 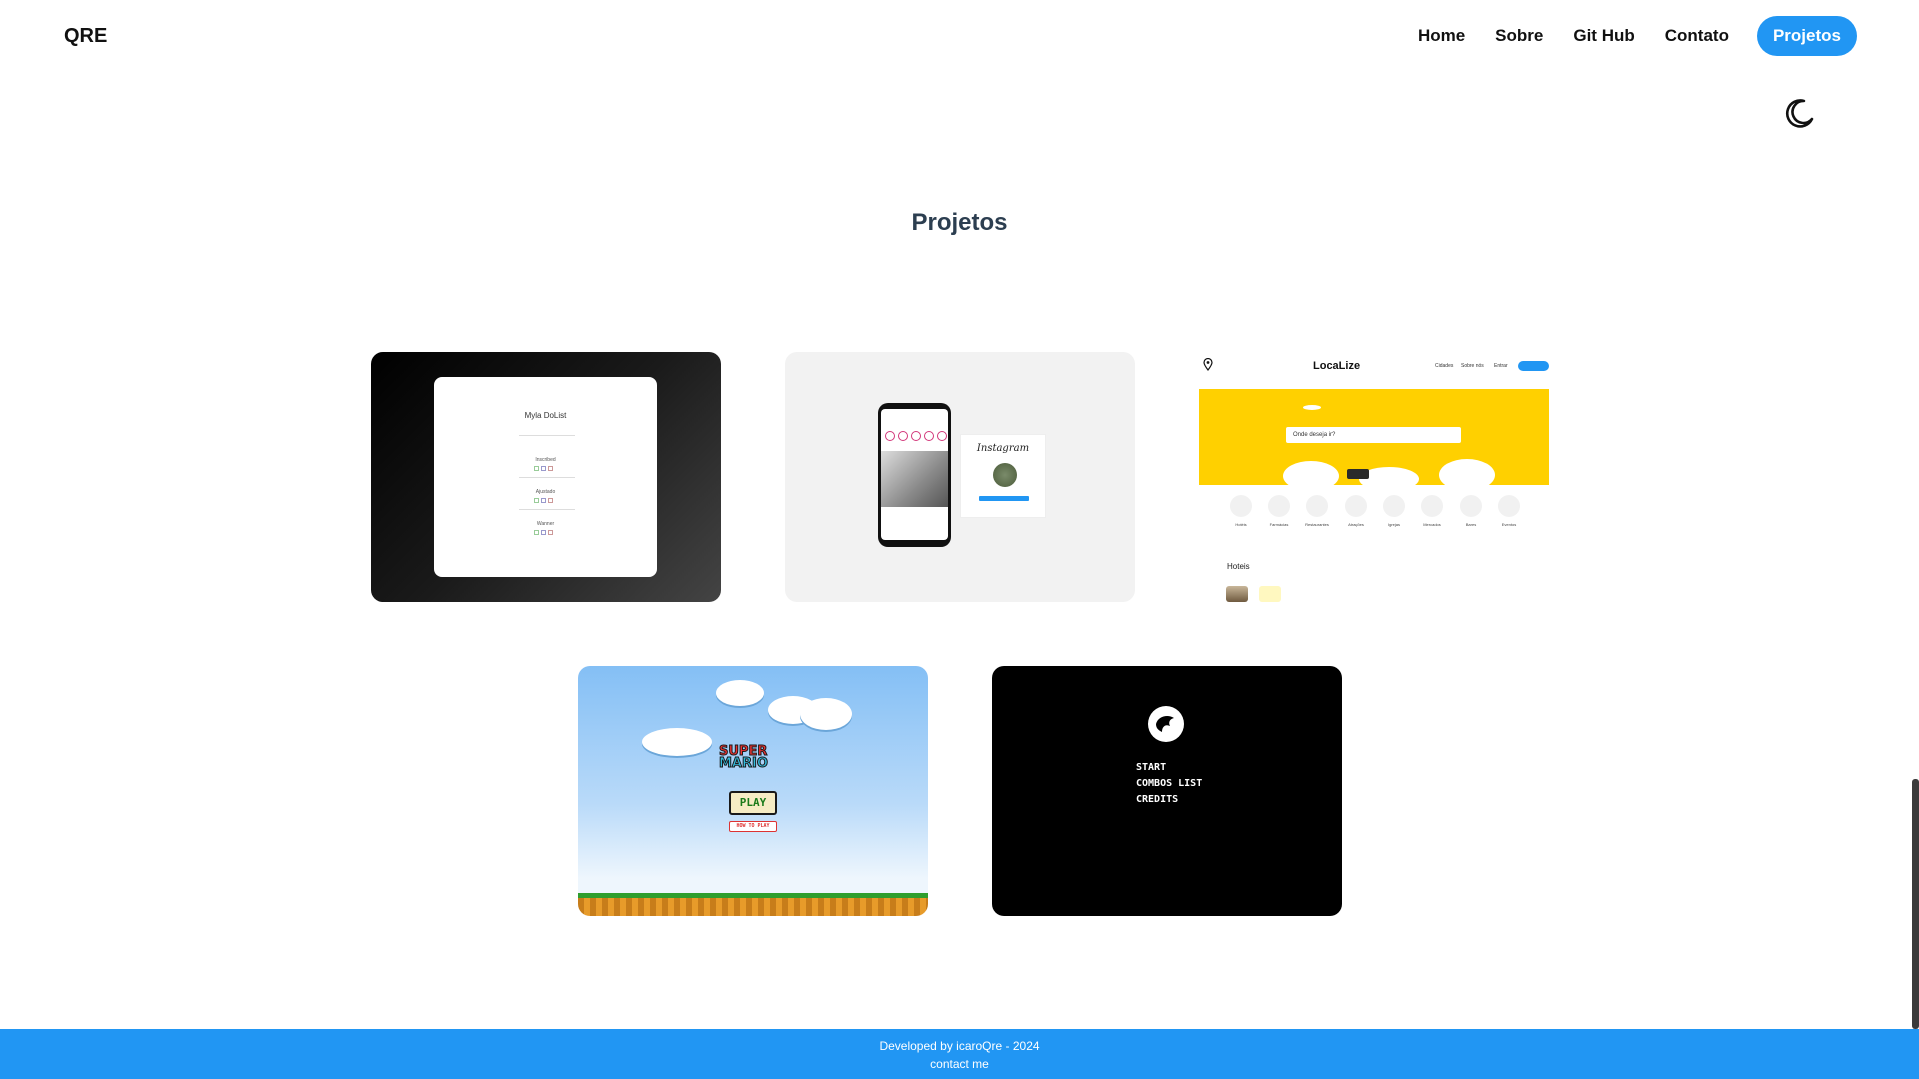 What do you see at coordinates (1519, 36) in the screenshot?
I see `nav-sobre: Sobre` at bounding box center [1519, 36].